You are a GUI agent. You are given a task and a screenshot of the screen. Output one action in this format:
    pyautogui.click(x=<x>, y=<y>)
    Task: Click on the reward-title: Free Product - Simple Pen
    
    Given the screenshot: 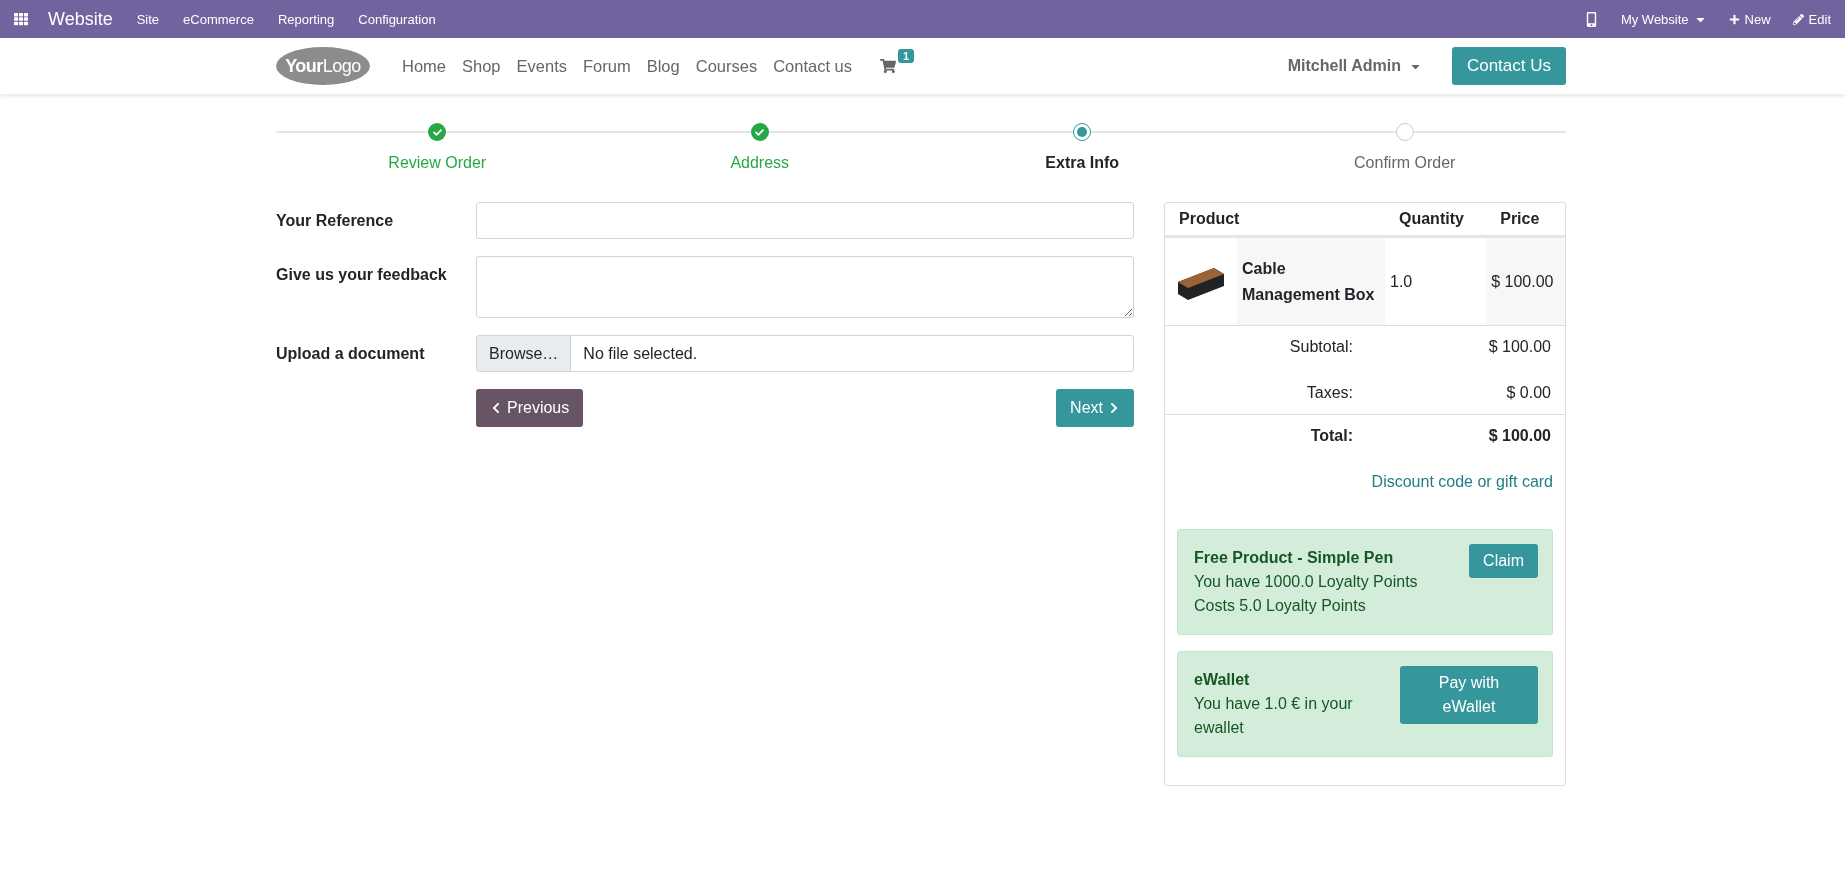 What is the action you would take?
    pyautogui.click(x=1294, y=558)
    